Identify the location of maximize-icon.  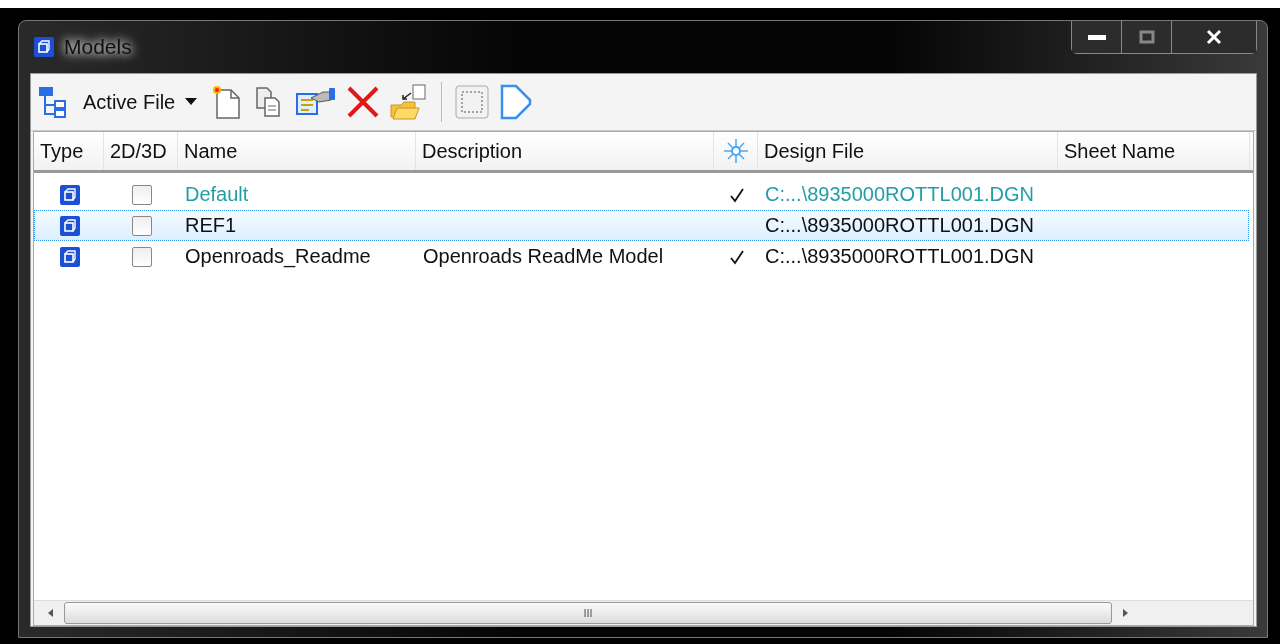
(1146, 37).